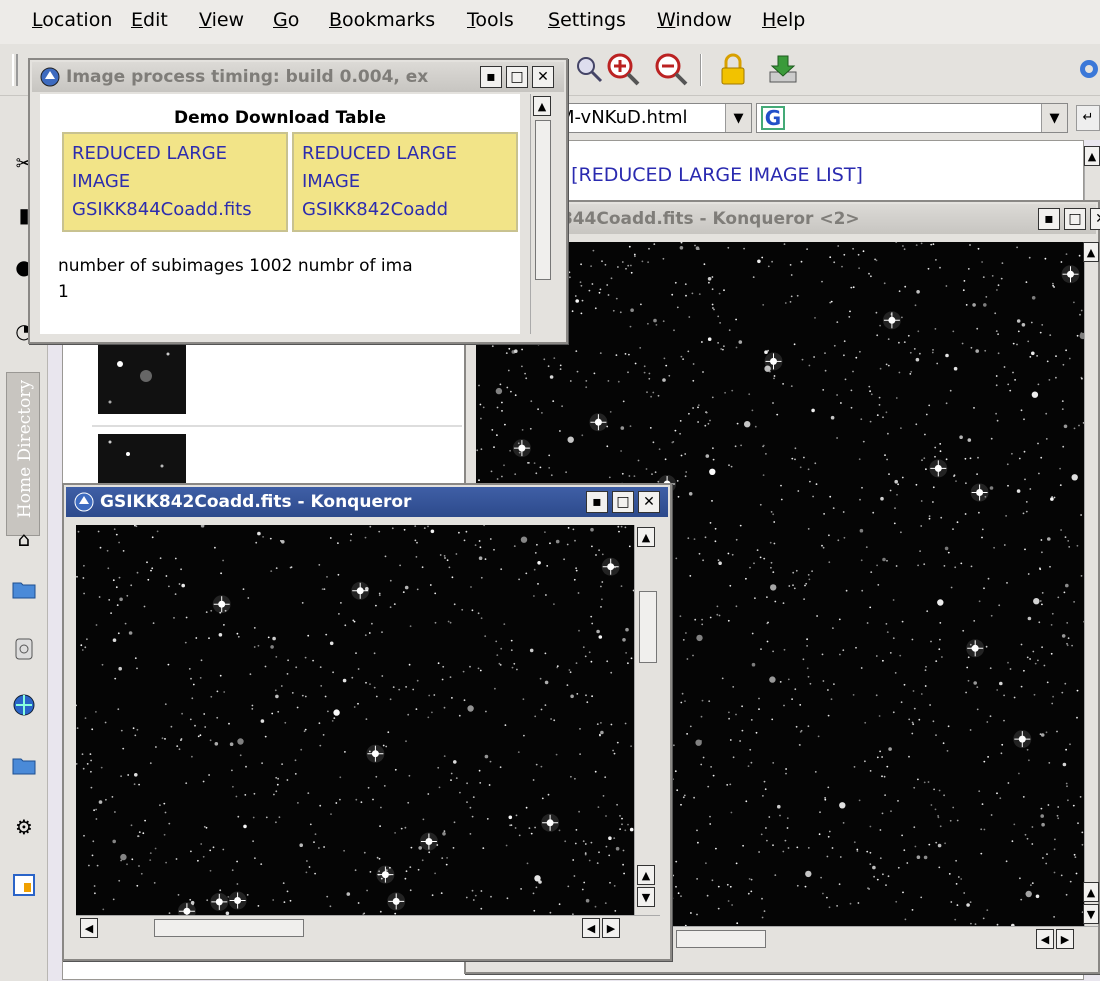  Describe the element at coordinates (175, 182) in the screenshot. I see `table-cell-gsikk844: REDUCED LARGE IMAGE GSIKK844Coadd.fits` at that location.